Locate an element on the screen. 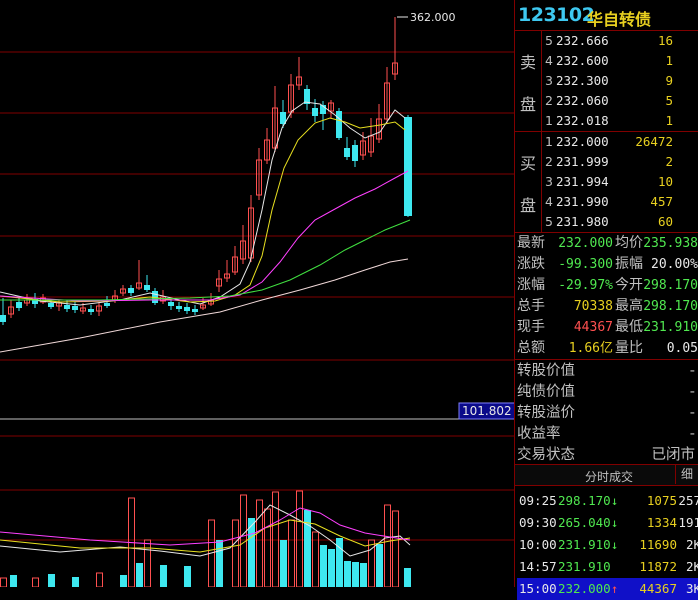  tick-count: 3K is located at coordinates (691, 588).